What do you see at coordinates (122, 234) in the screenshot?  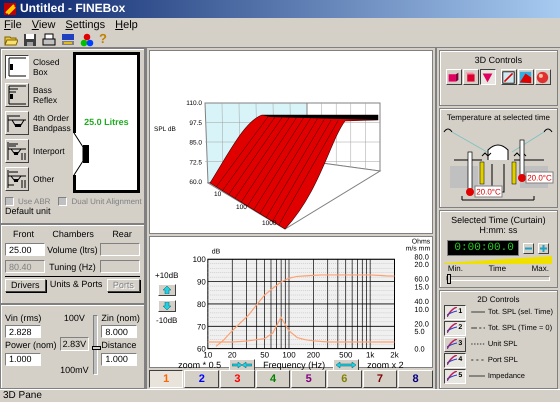 I see `column-heading: Rear` at bounding box center [122, 234].